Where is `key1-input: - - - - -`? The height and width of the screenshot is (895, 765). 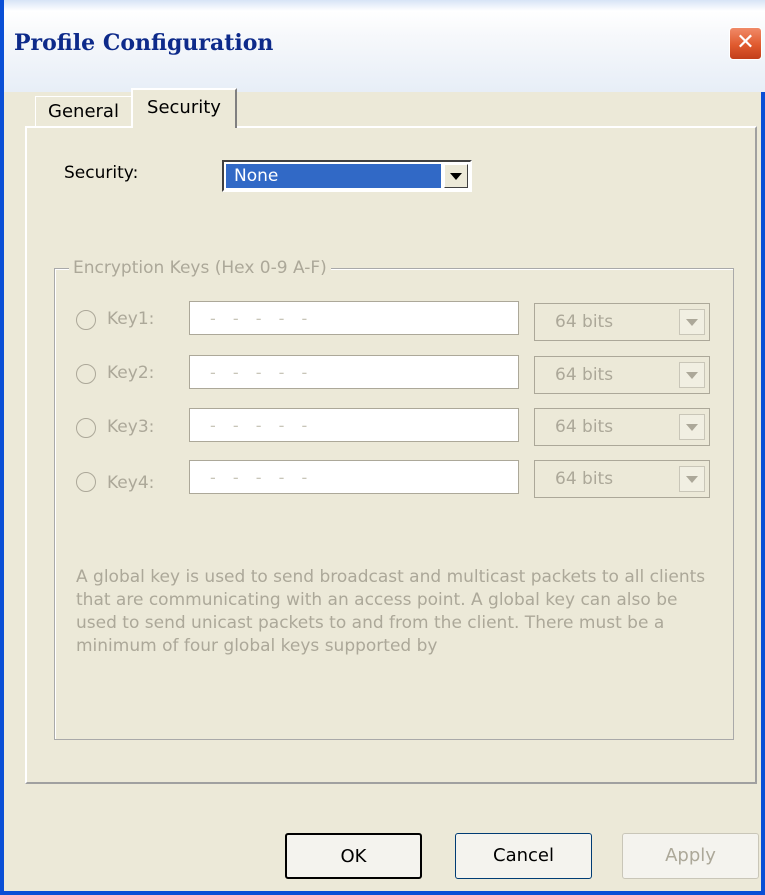 key1-input: - - - - - is located at coordinates (354, 318).